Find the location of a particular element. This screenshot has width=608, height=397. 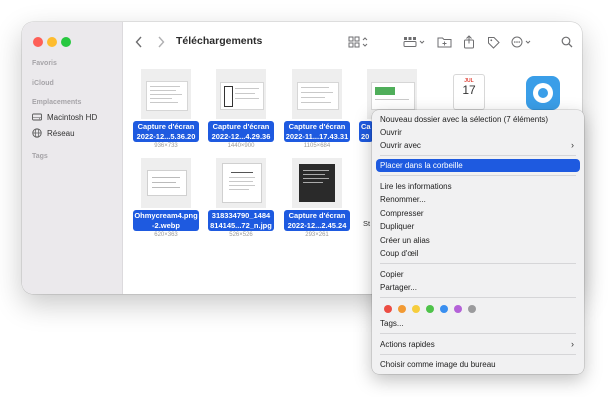

sidebar-item-macintosh-hd: Macintosh HD is located at coordinates (64, 117).